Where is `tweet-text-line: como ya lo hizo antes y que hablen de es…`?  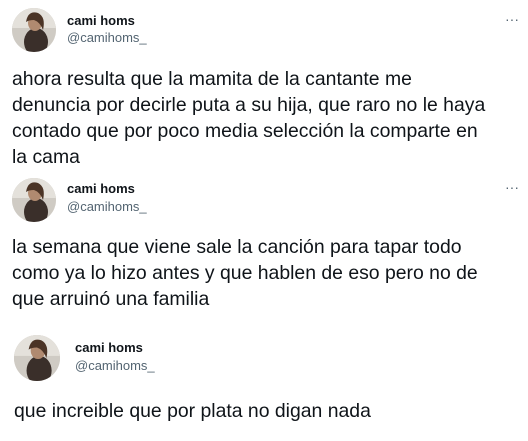
tweet-text-line: como ya lo hizo antes y que hablen de es… is located at coordinates (245, 273).